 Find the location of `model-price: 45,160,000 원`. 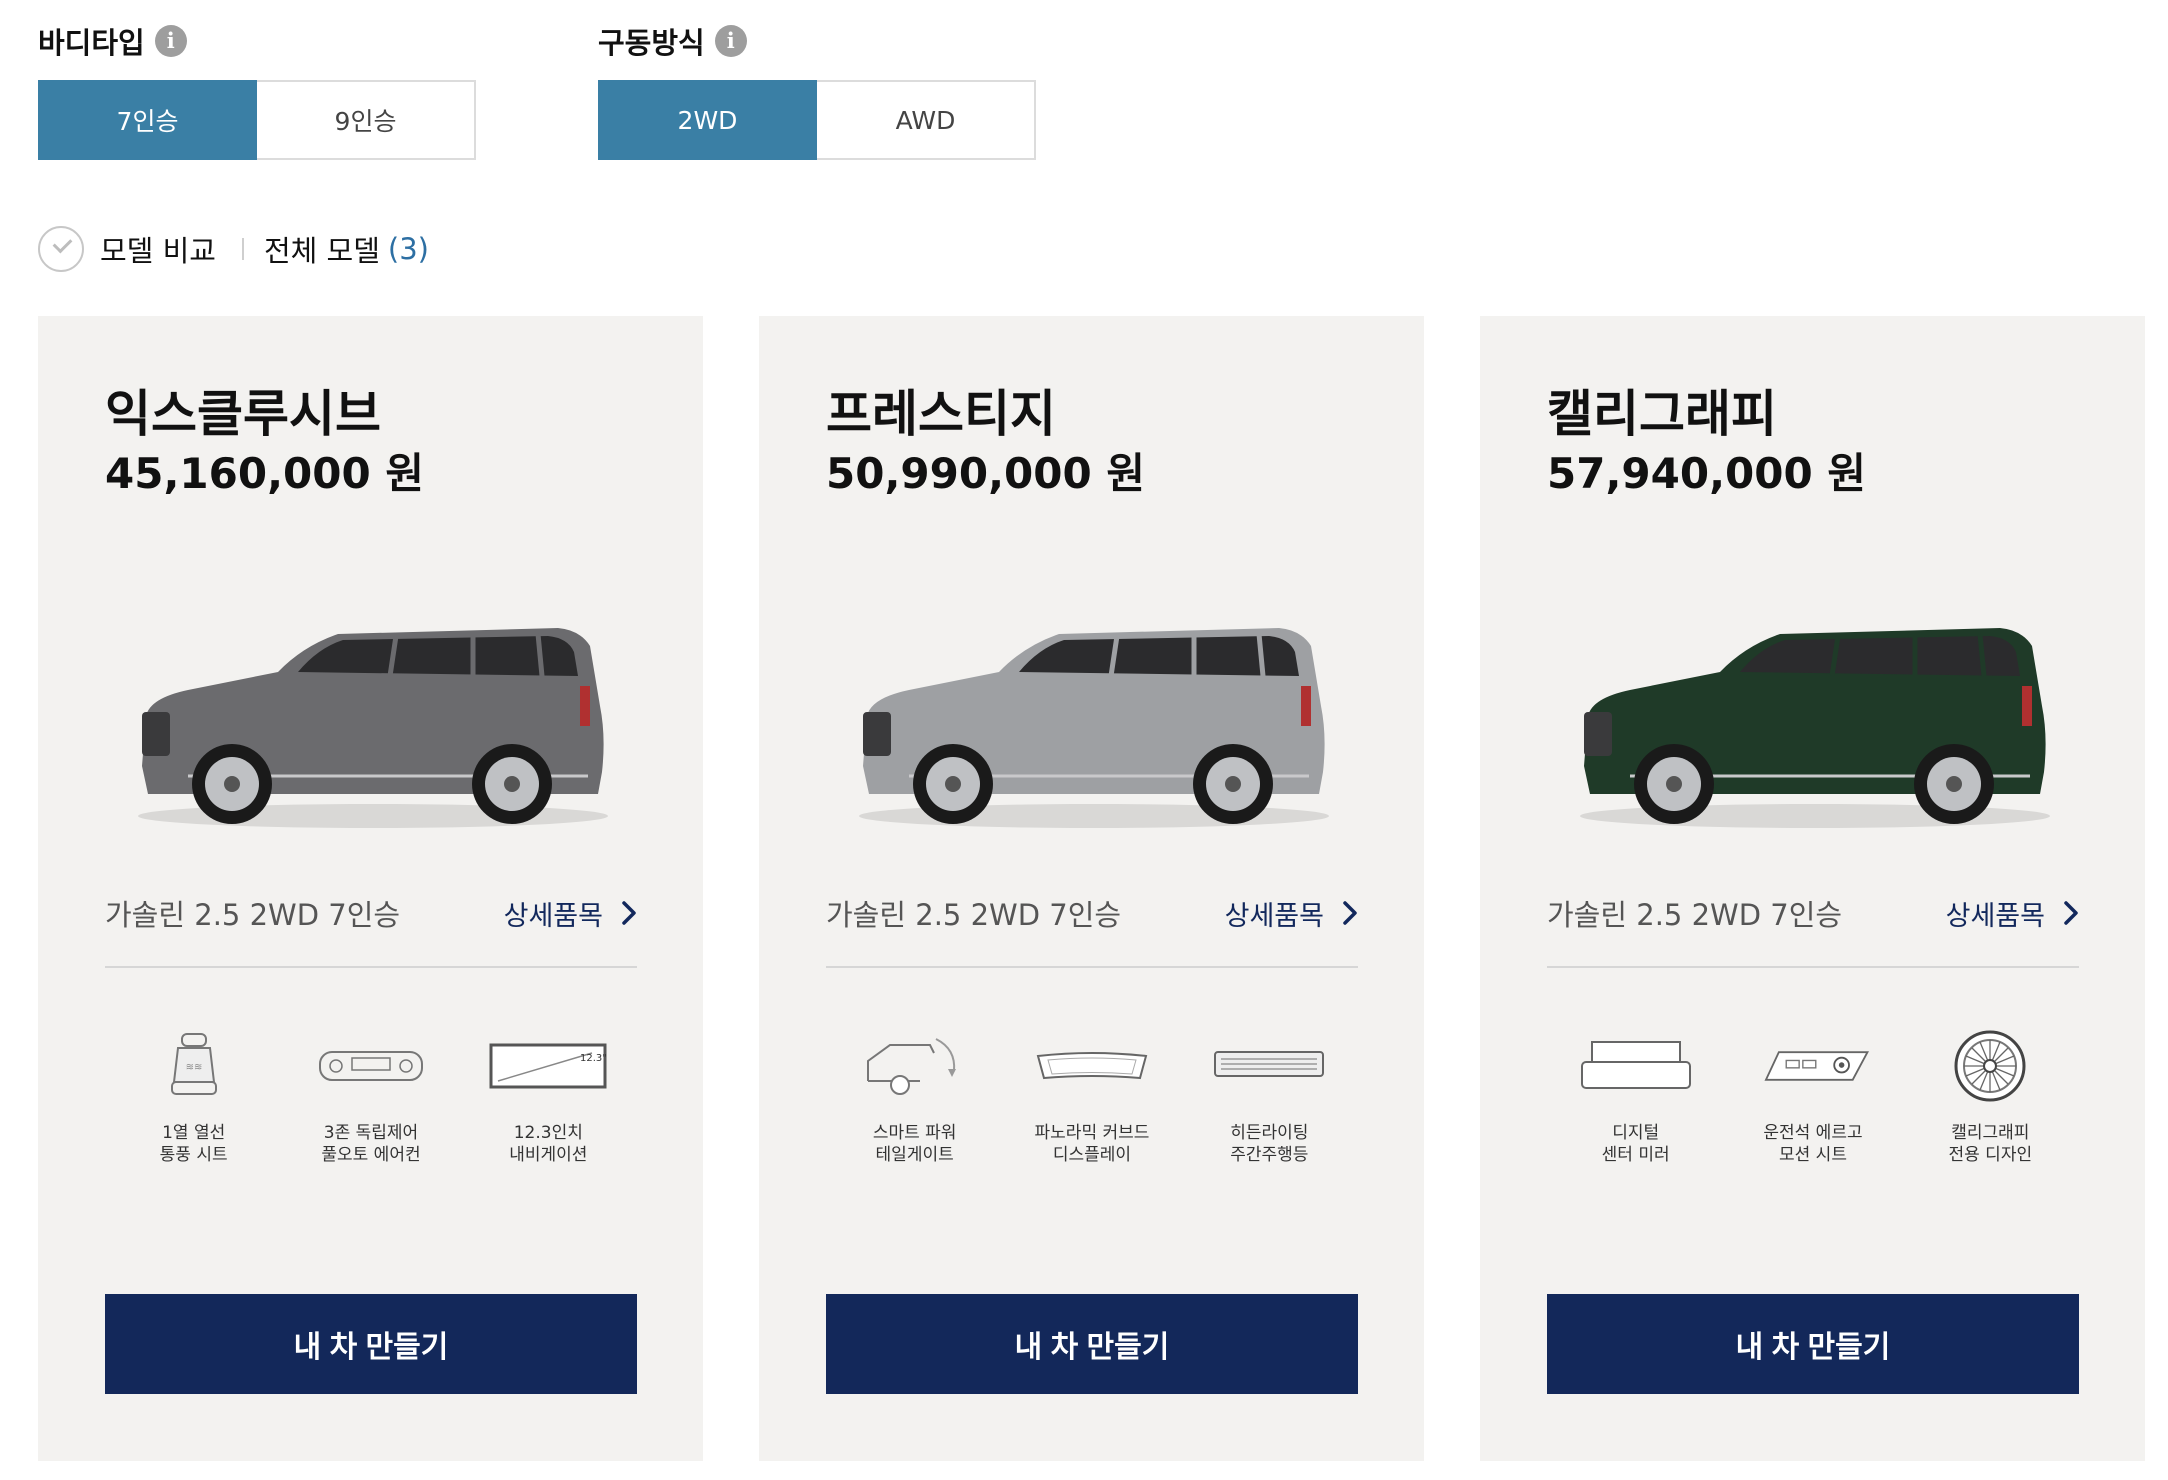

model-price: 45,160,000 원 is located at coordinates (264, 473).